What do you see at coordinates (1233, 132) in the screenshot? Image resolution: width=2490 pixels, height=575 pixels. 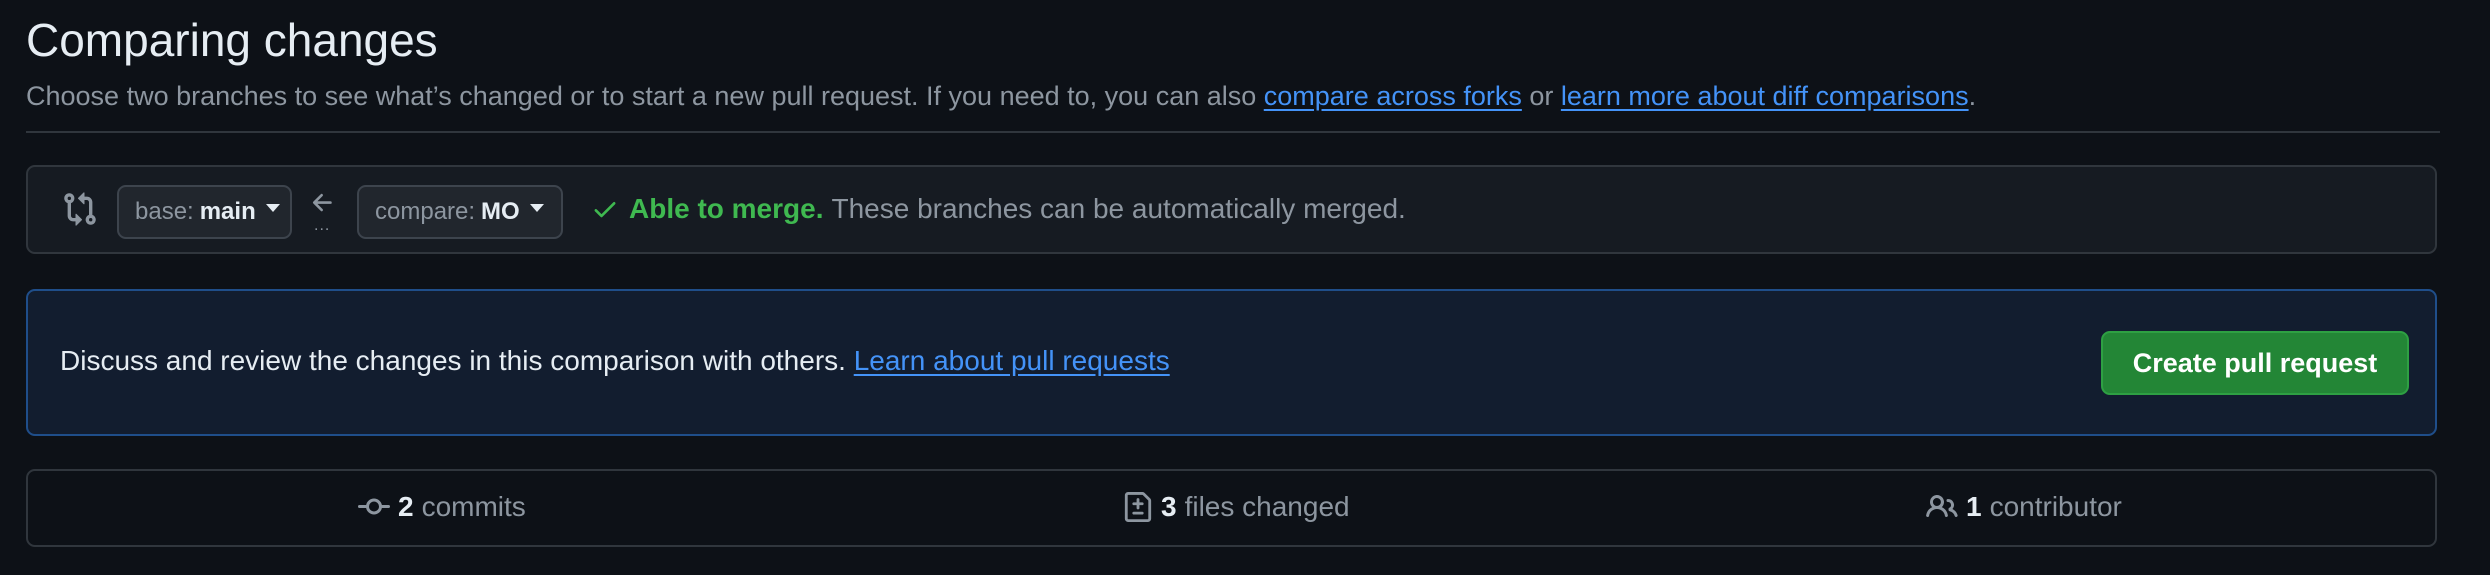 I see `header-divider` at bounding box center [1233, 132].